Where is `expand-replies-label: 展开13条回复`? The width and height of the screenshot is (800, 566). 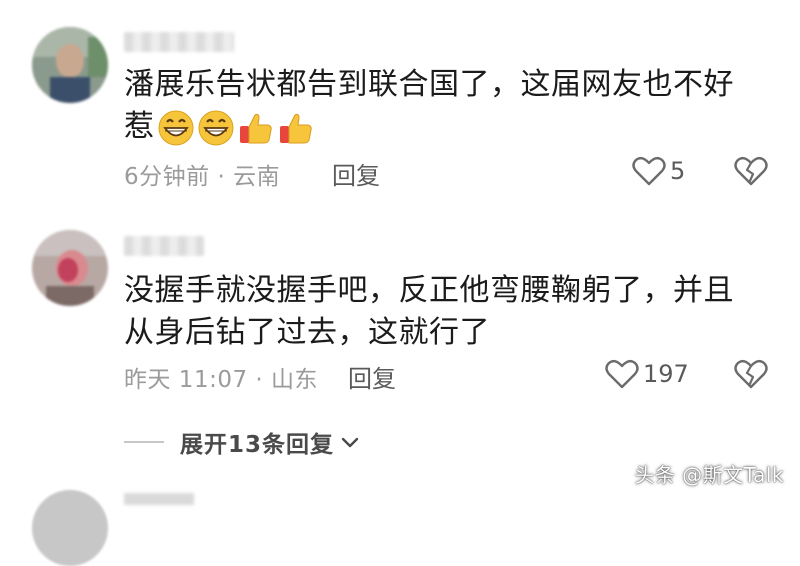 expand-replies-label: 展开13条回复 is located at coordinates (257, 445).